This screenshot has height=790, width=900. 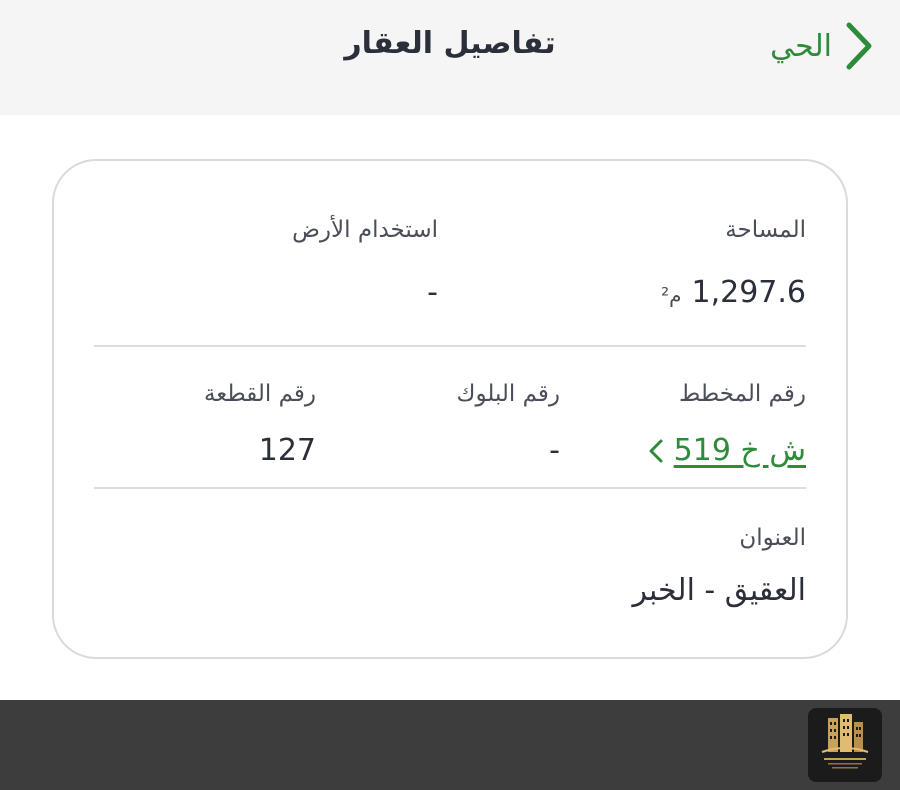 I want to click on area-unit: م², so click(x=671, y=295).